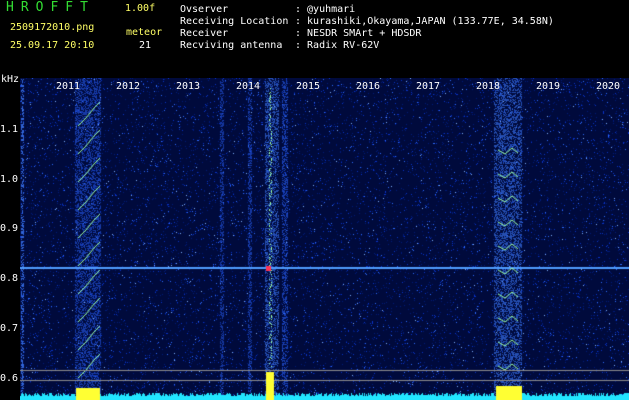 Image resolution: width=629 pixels, height=400 pixels. I want to click on x-tick-2018: 2018, so click(488, 86).